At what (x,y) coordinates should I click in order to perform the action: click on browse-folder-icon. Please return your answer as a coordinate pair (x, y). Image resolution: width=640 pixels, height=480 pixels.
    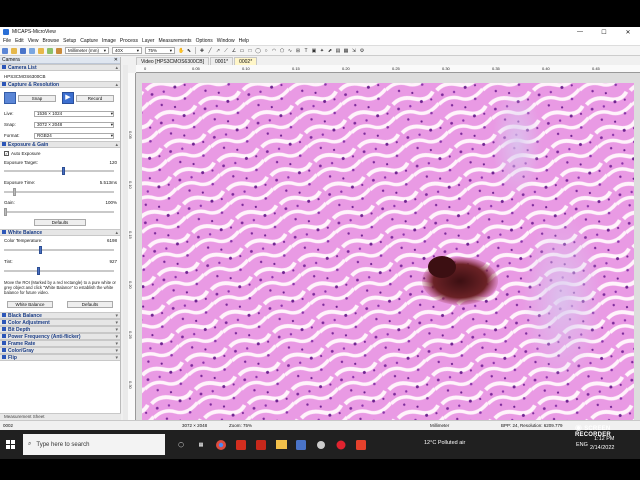
    Looking at the image, I should click on (41, 50).